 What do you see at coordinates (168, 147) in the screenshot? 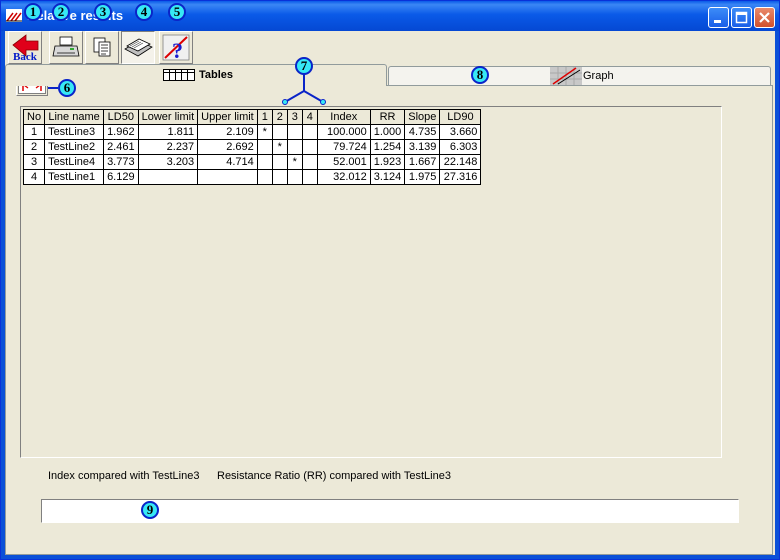
I see `cell-lower-limit: 2.237` at bounding box center [168, 147].